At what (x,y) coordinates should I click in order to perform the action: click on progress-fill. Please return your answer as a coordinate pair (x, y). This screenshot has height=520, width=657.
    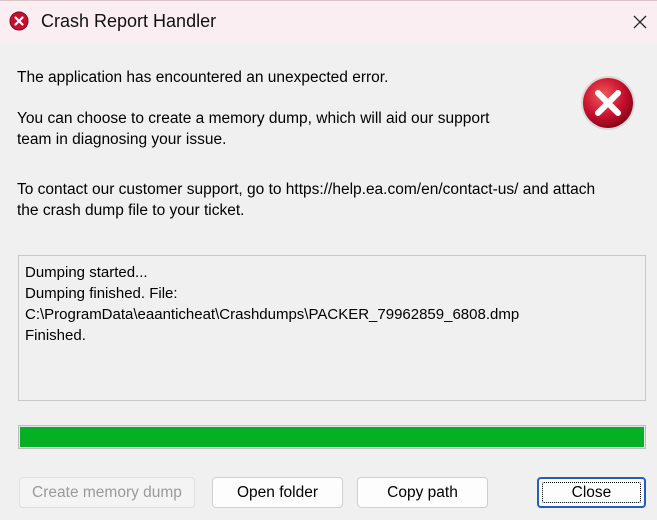
    Looking at the image, I should click on (332, 437).